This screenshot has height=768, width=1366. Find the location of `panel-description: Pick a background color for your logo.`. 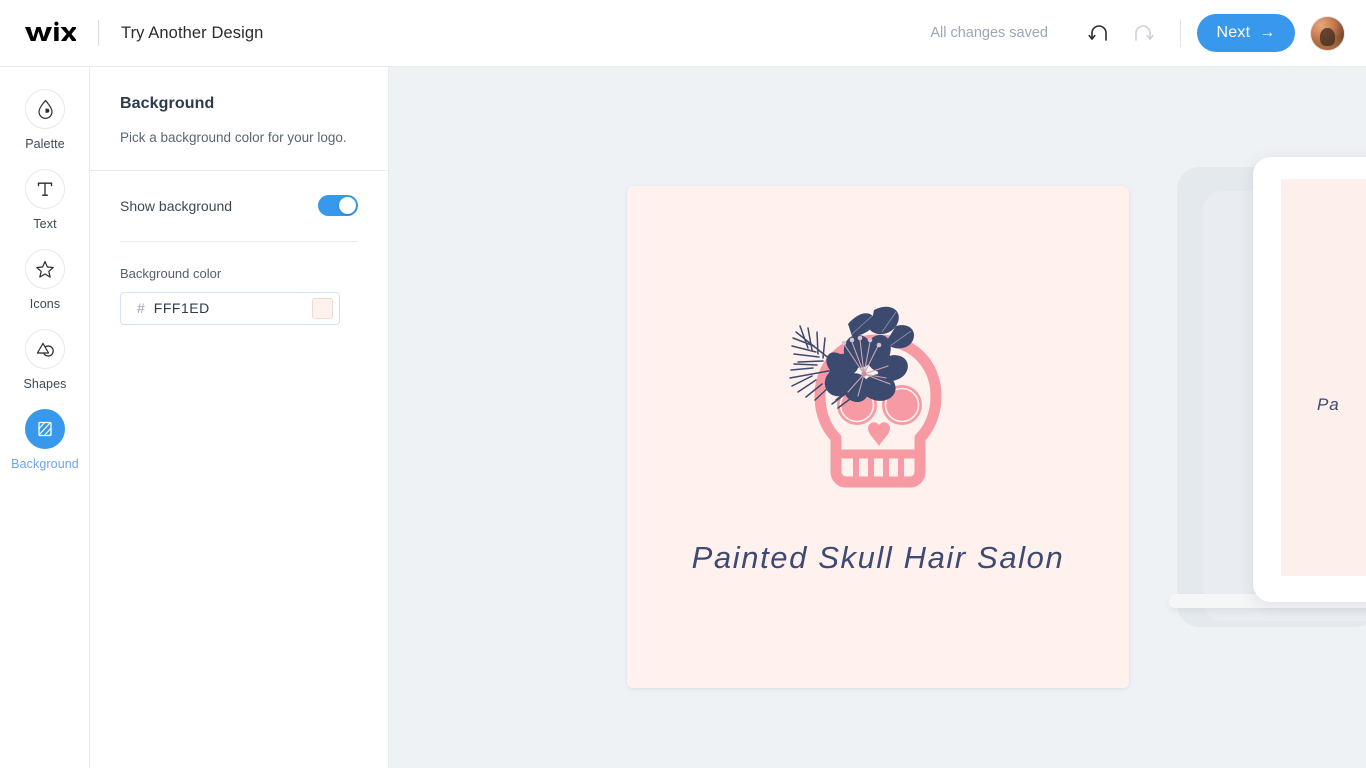

panel-description: Pick a background color for your logo. is located at coordinates (233, 137).